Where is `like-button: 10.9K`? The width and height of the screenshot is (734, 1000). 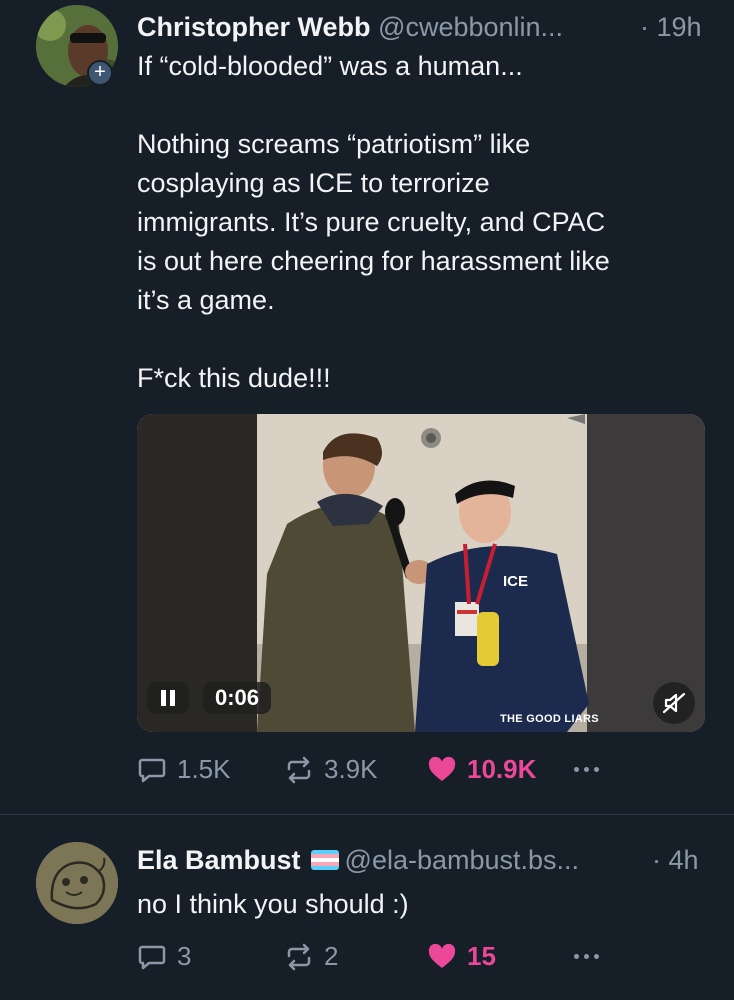 like-button: 10.9K is located at coordinates (481, 769).